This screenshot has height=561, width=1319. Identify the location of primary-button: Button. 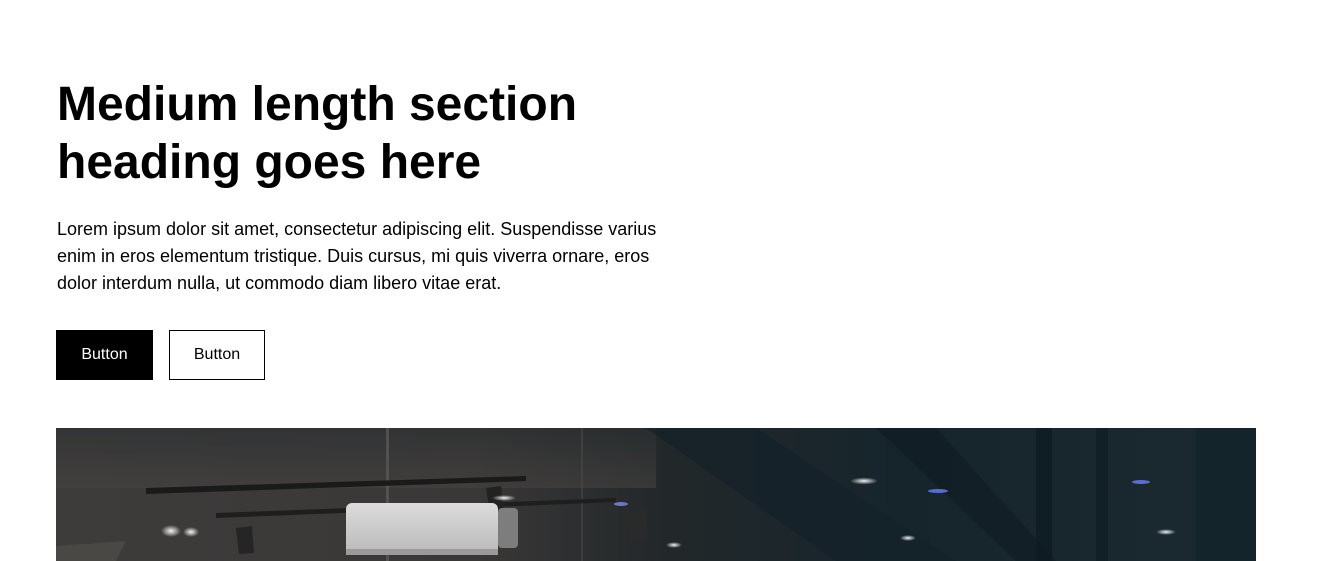
(104, 355).